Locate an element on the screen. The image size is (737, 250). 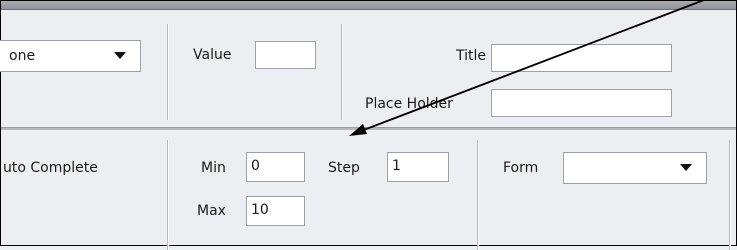
form-select is located at coordinates (635, 168).